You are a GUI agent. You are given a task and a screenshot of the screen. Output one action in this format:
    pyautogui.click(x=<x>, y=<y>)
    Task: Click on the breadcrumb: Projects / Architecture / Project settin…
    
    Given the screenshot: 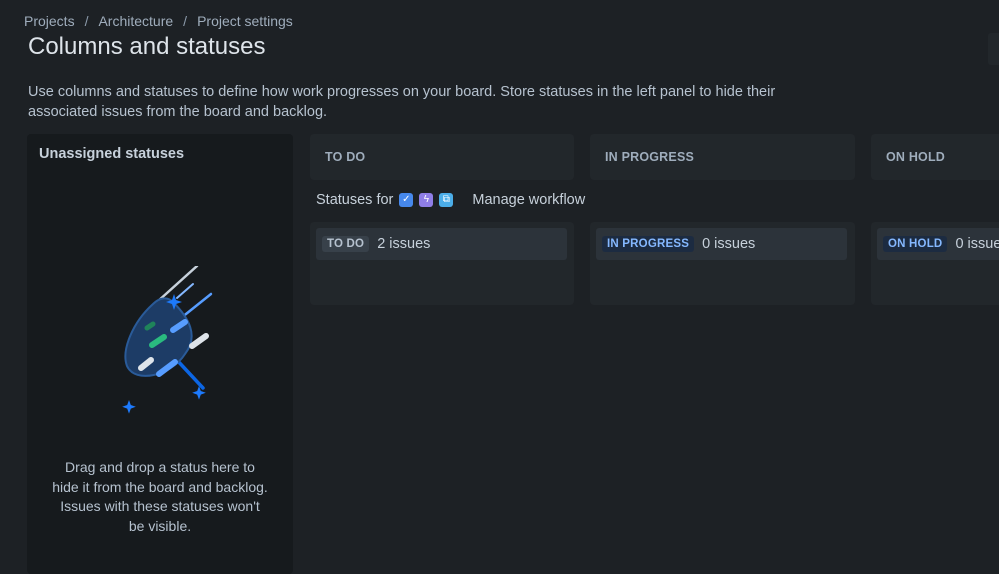 What is the action you would take?
    pyautogui.click(x=158, y=21)
    